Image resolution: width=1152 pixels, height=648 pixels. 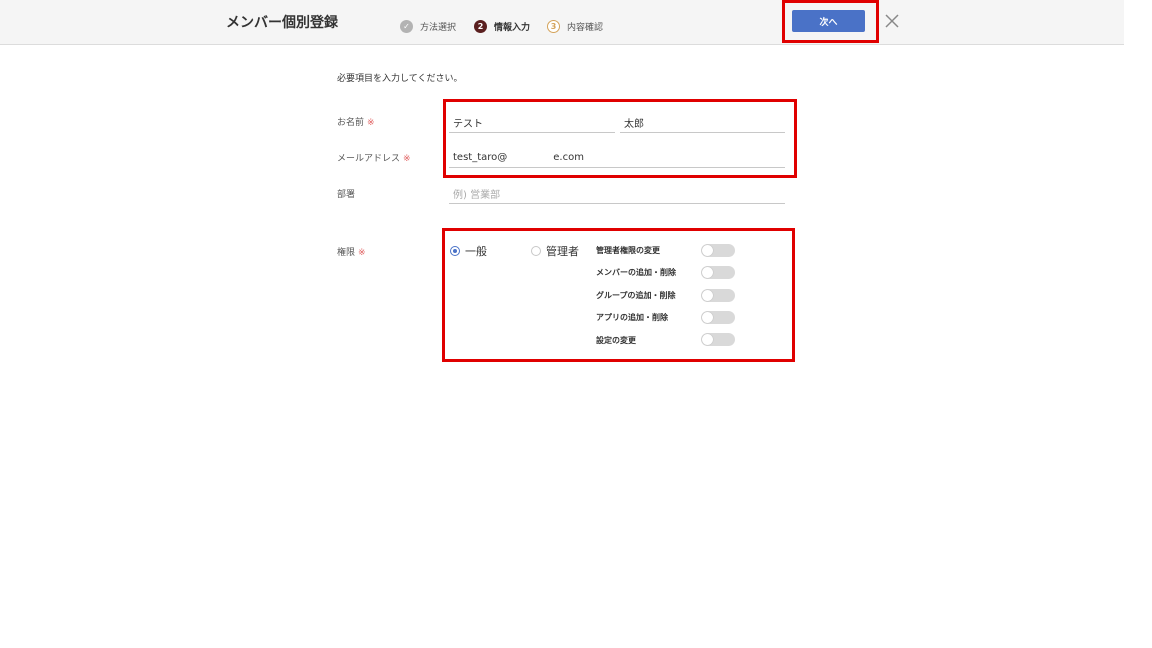 What do you see at coordinates (617, 194) in the screenshot?
I see `dept-input: 例) 営業部` at bounding box center [617, 194].